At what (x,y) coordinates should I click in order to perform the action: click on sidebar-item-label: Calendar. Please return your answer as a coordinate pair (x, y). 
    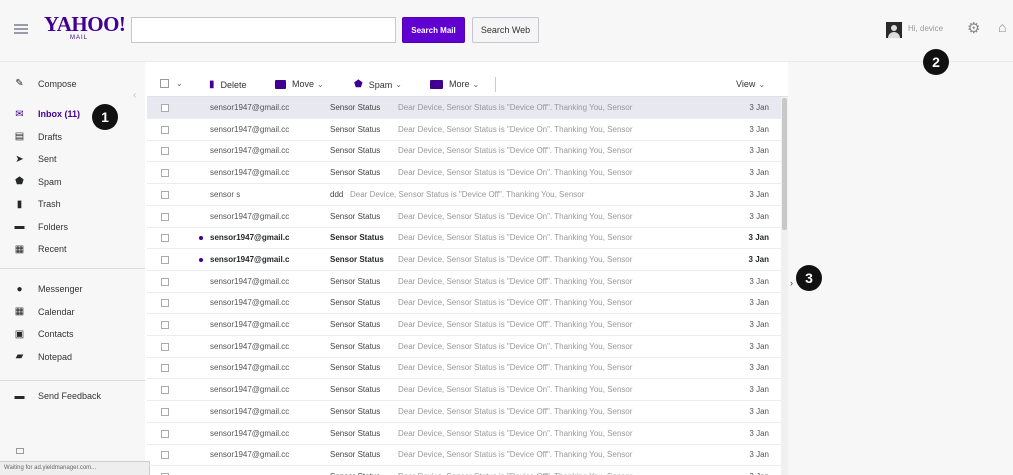
    Looking at the image, I should click on (56, 311).